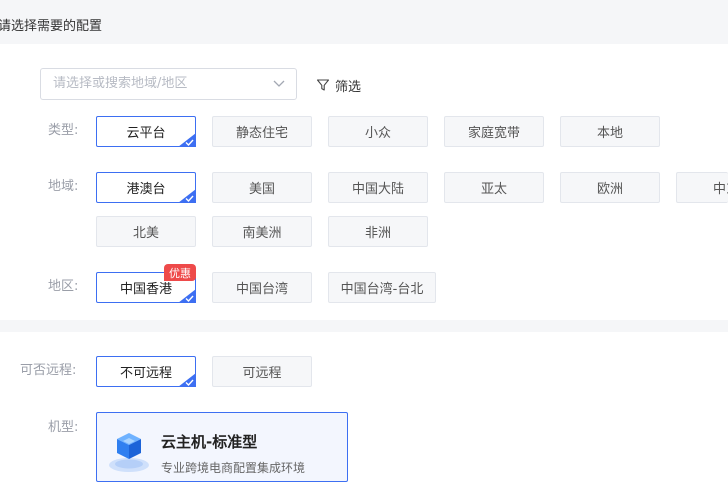 The width and height of the screenshot is (728, 482). What do you see at coordinates (233, 468) in the screenshot?
I see `model-card-description: 专业跨境电商配置集成环境` at bounding box center [233, 468].